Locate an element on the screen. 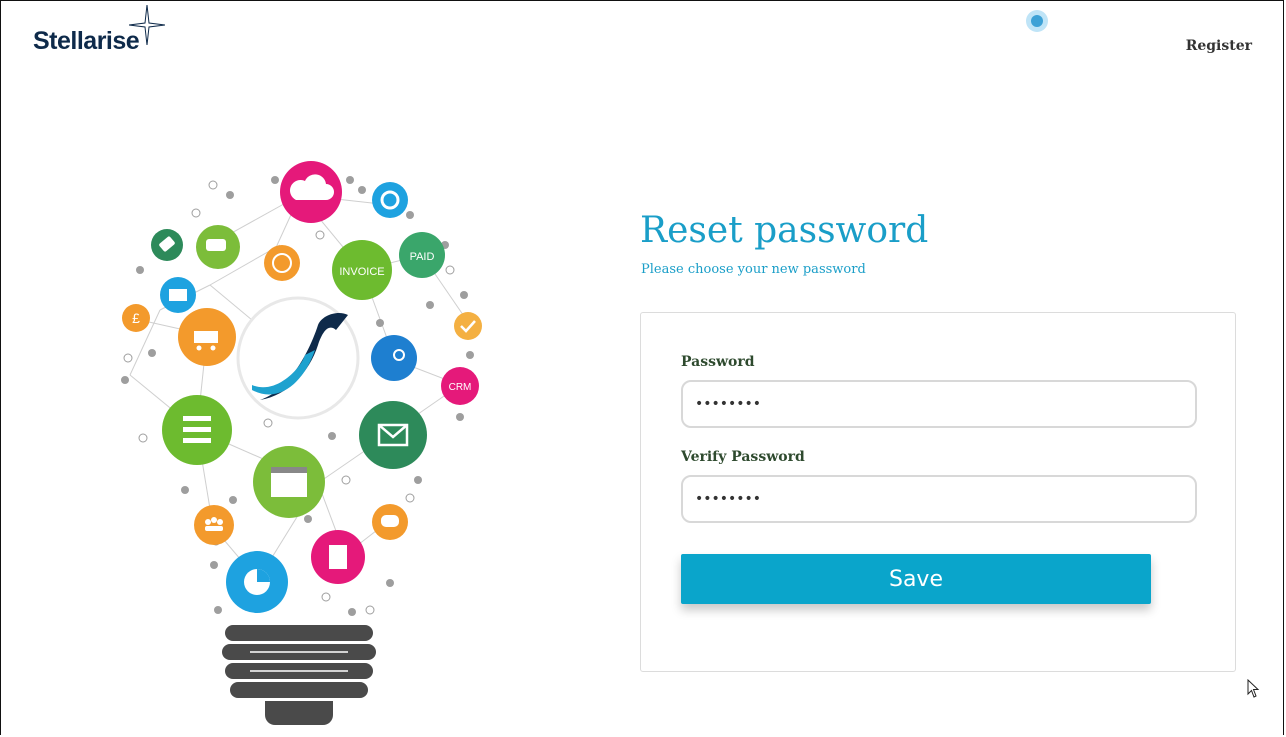 This screenshot has height=737, width=1286. comment-icon is located at coordinates (390, 522).